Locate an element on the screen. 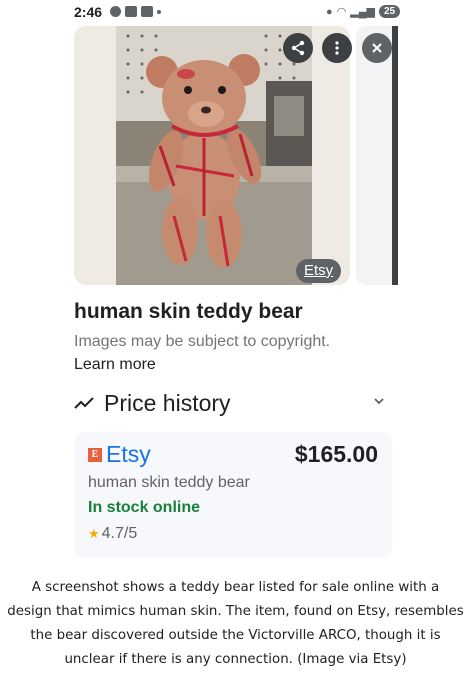 Image resolution: width=471 pixels, height=677 pixels. status-time: 2:46 is located at coordinates (88, 12).